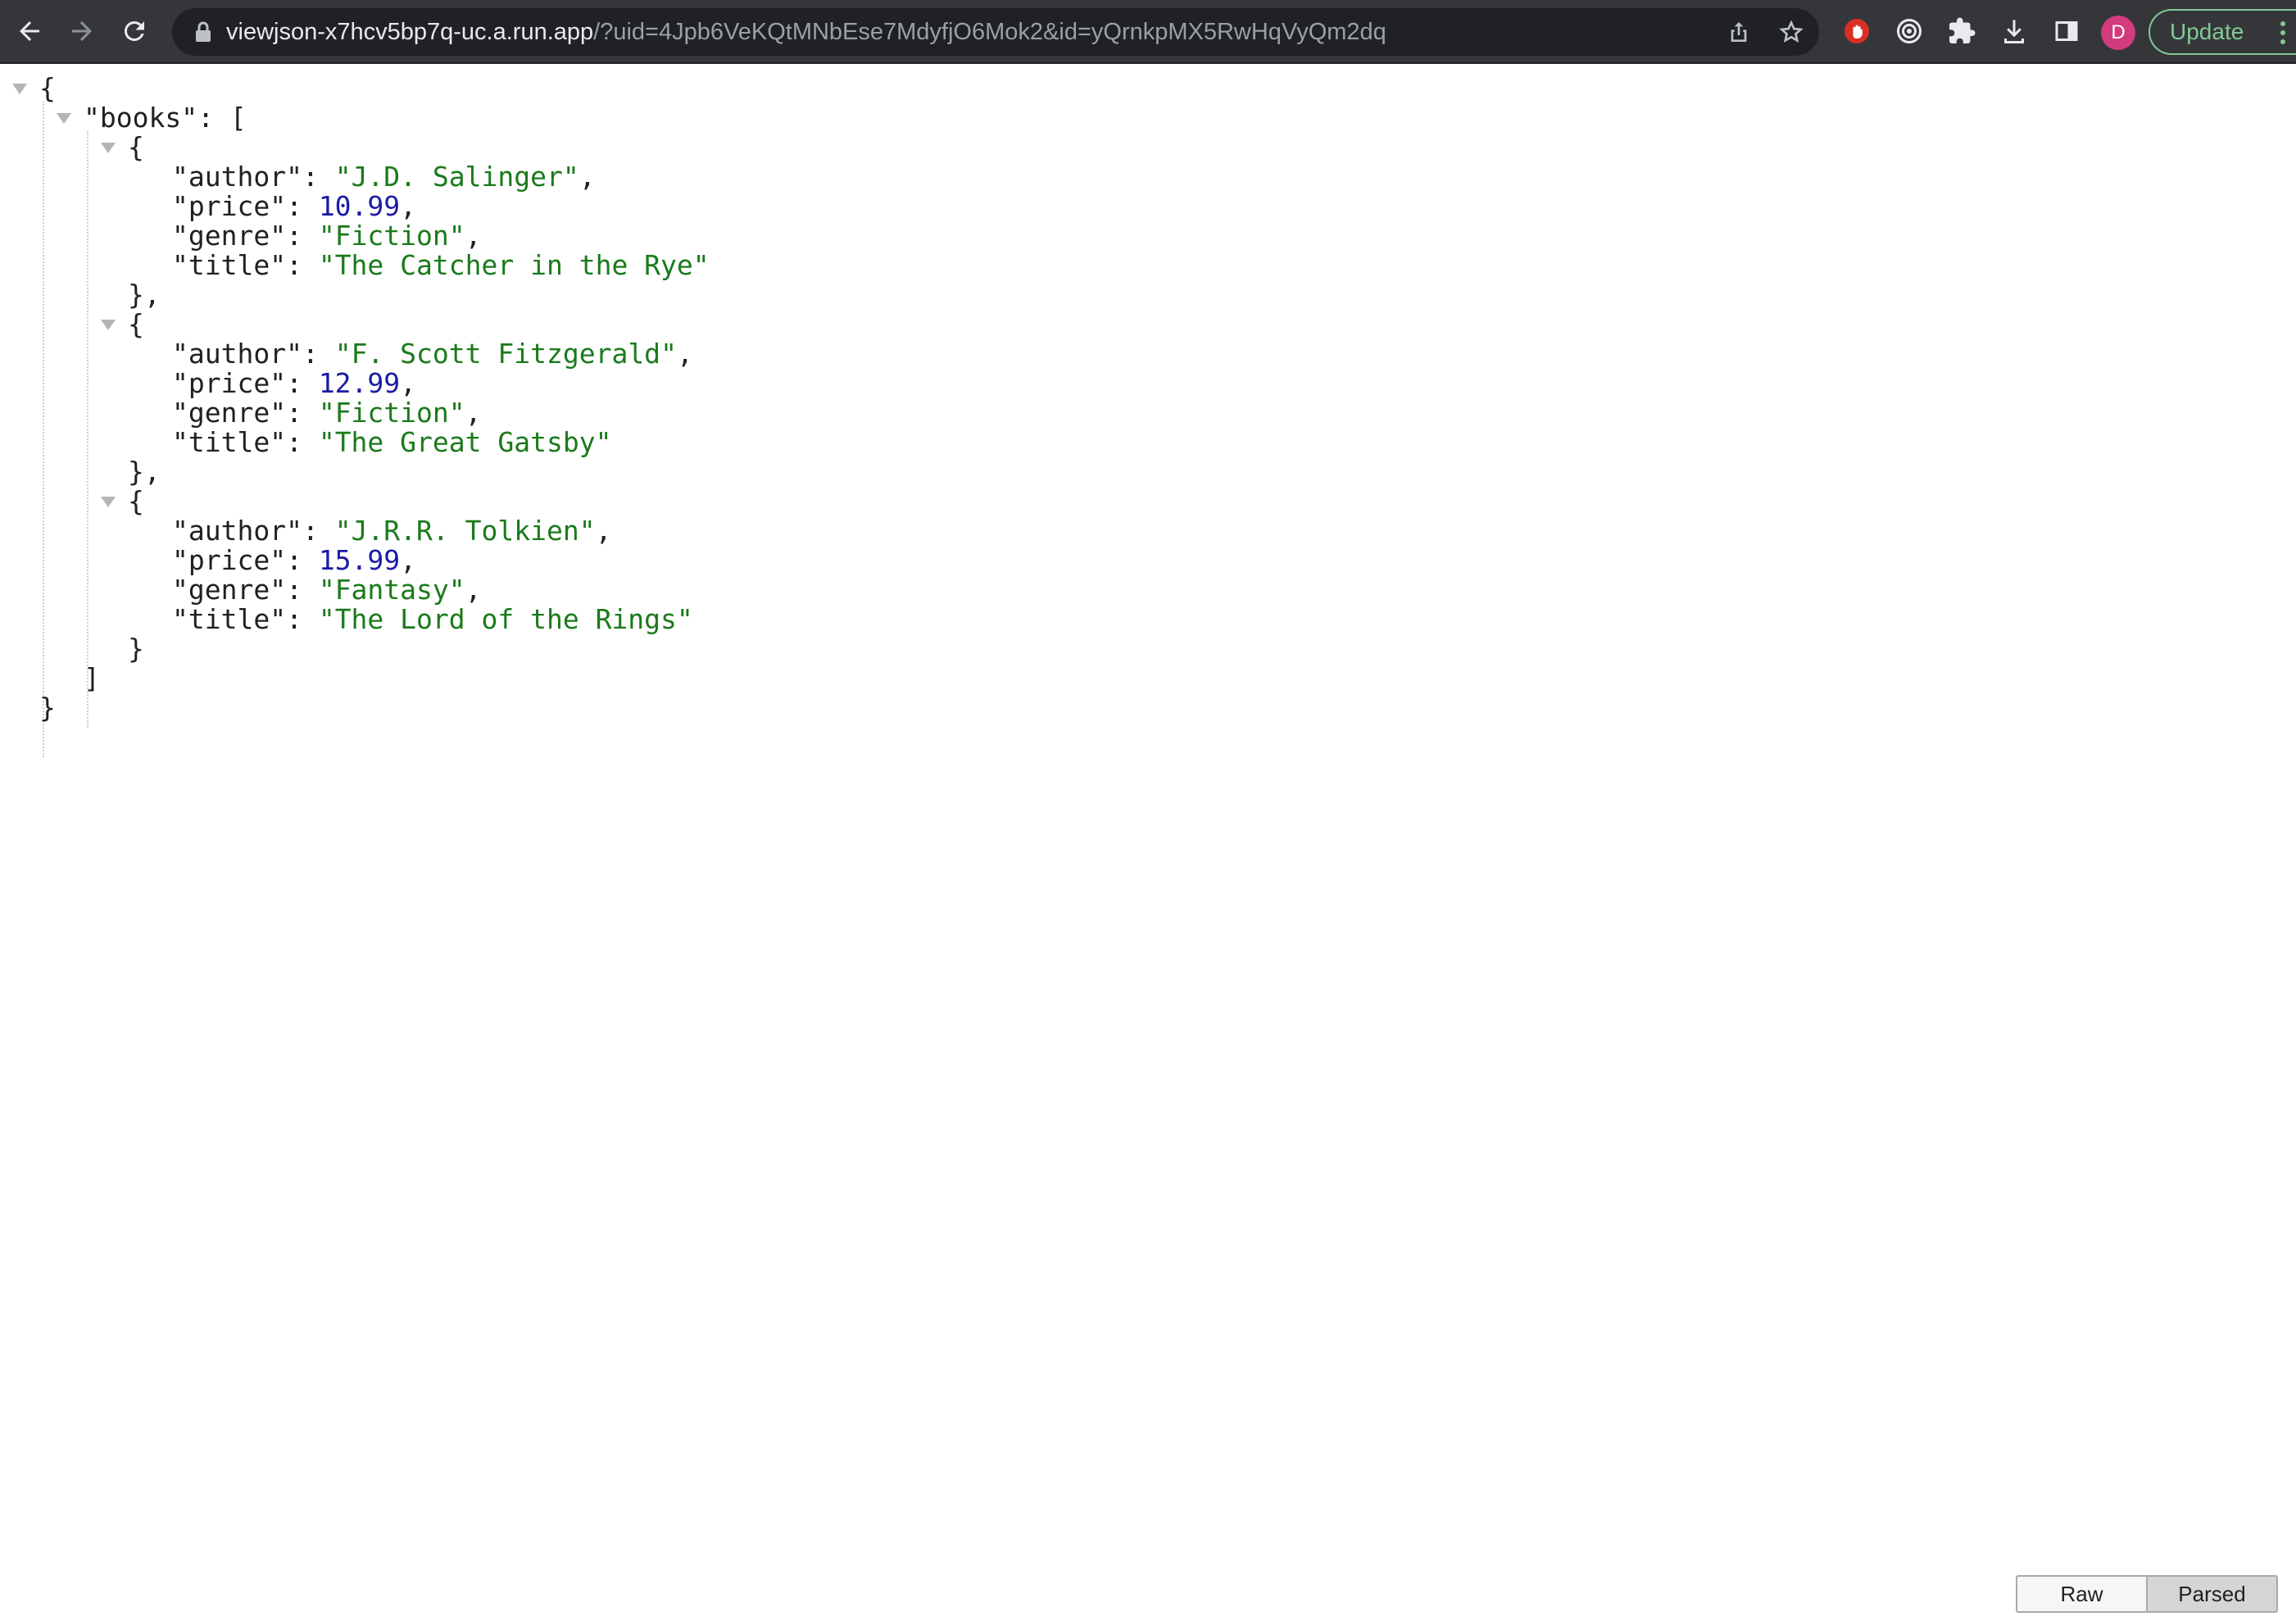 The width and height of the screenshot is (2296, 1621). I want to click on update-button: Update, so click(2222, 32).